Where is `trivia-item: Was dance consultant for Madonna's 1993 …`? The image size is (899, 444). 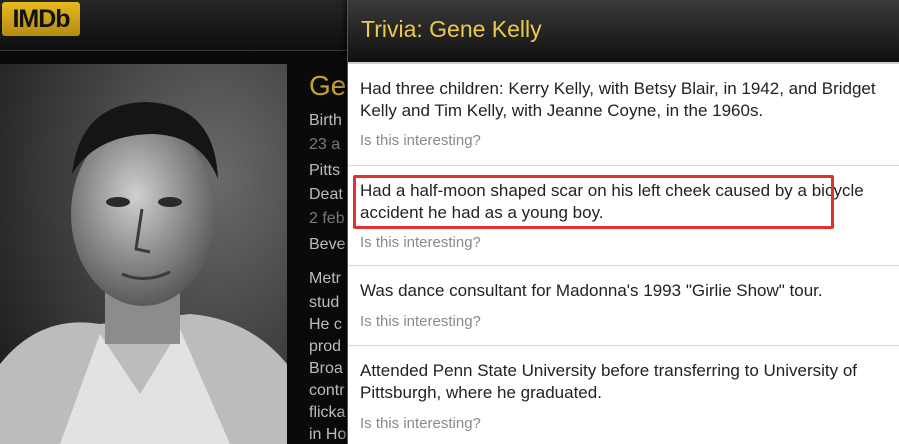 trivia-item: Was dance consultant for Madonna's 1993 … is located at coordinates (623, 306).